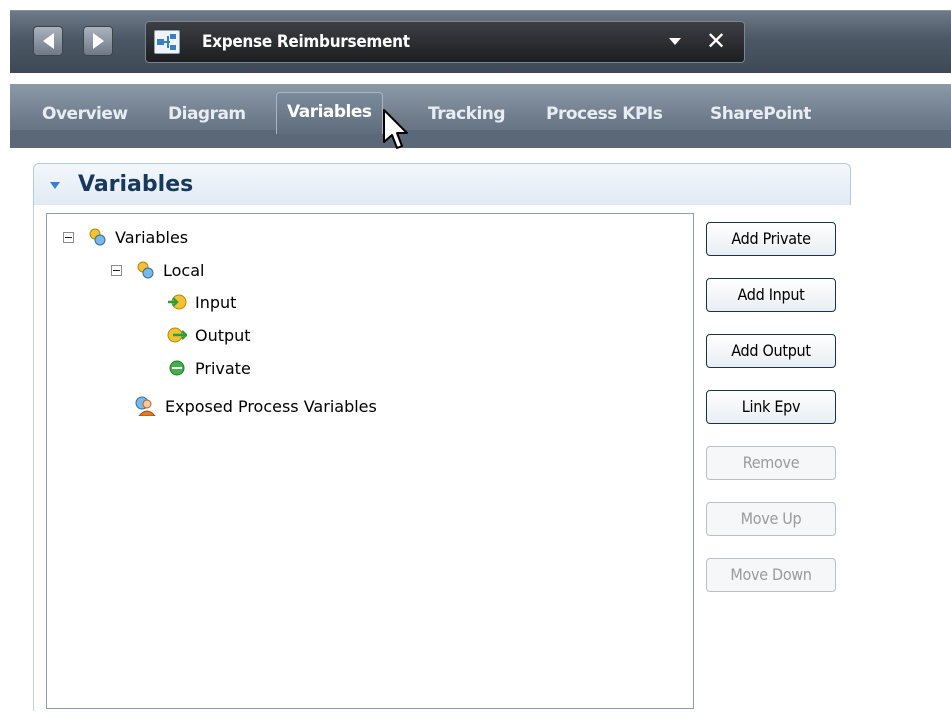  What do you see at coordinates (442, 184) in the screenshot?
I see `section-header: Variables` at bounding box center [442, 184].